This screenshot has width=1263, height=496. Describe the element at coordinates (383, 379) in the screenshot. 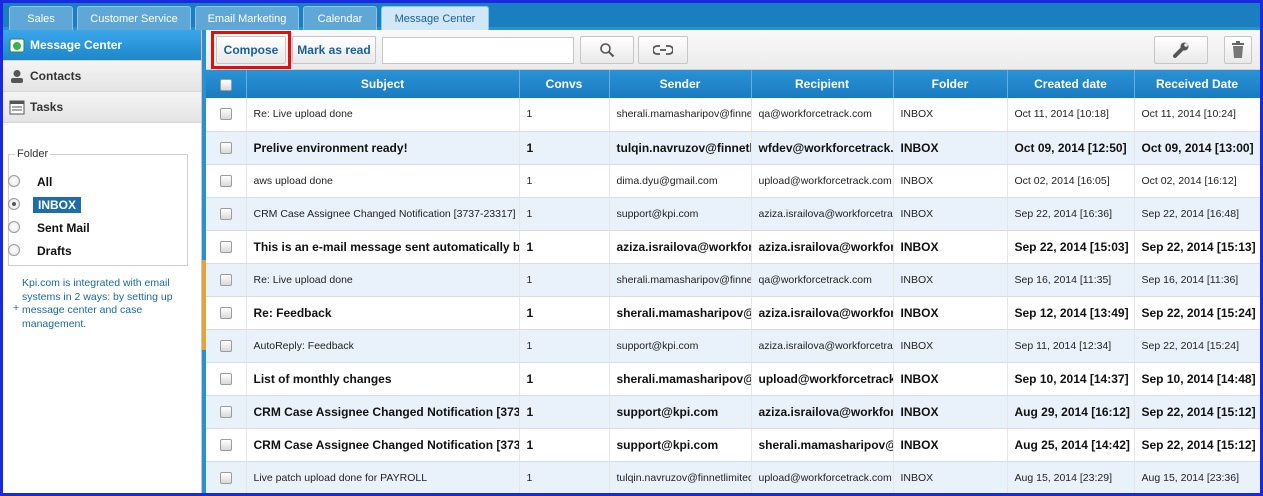

I see `subject-cell: List of monthly changes` at that location.